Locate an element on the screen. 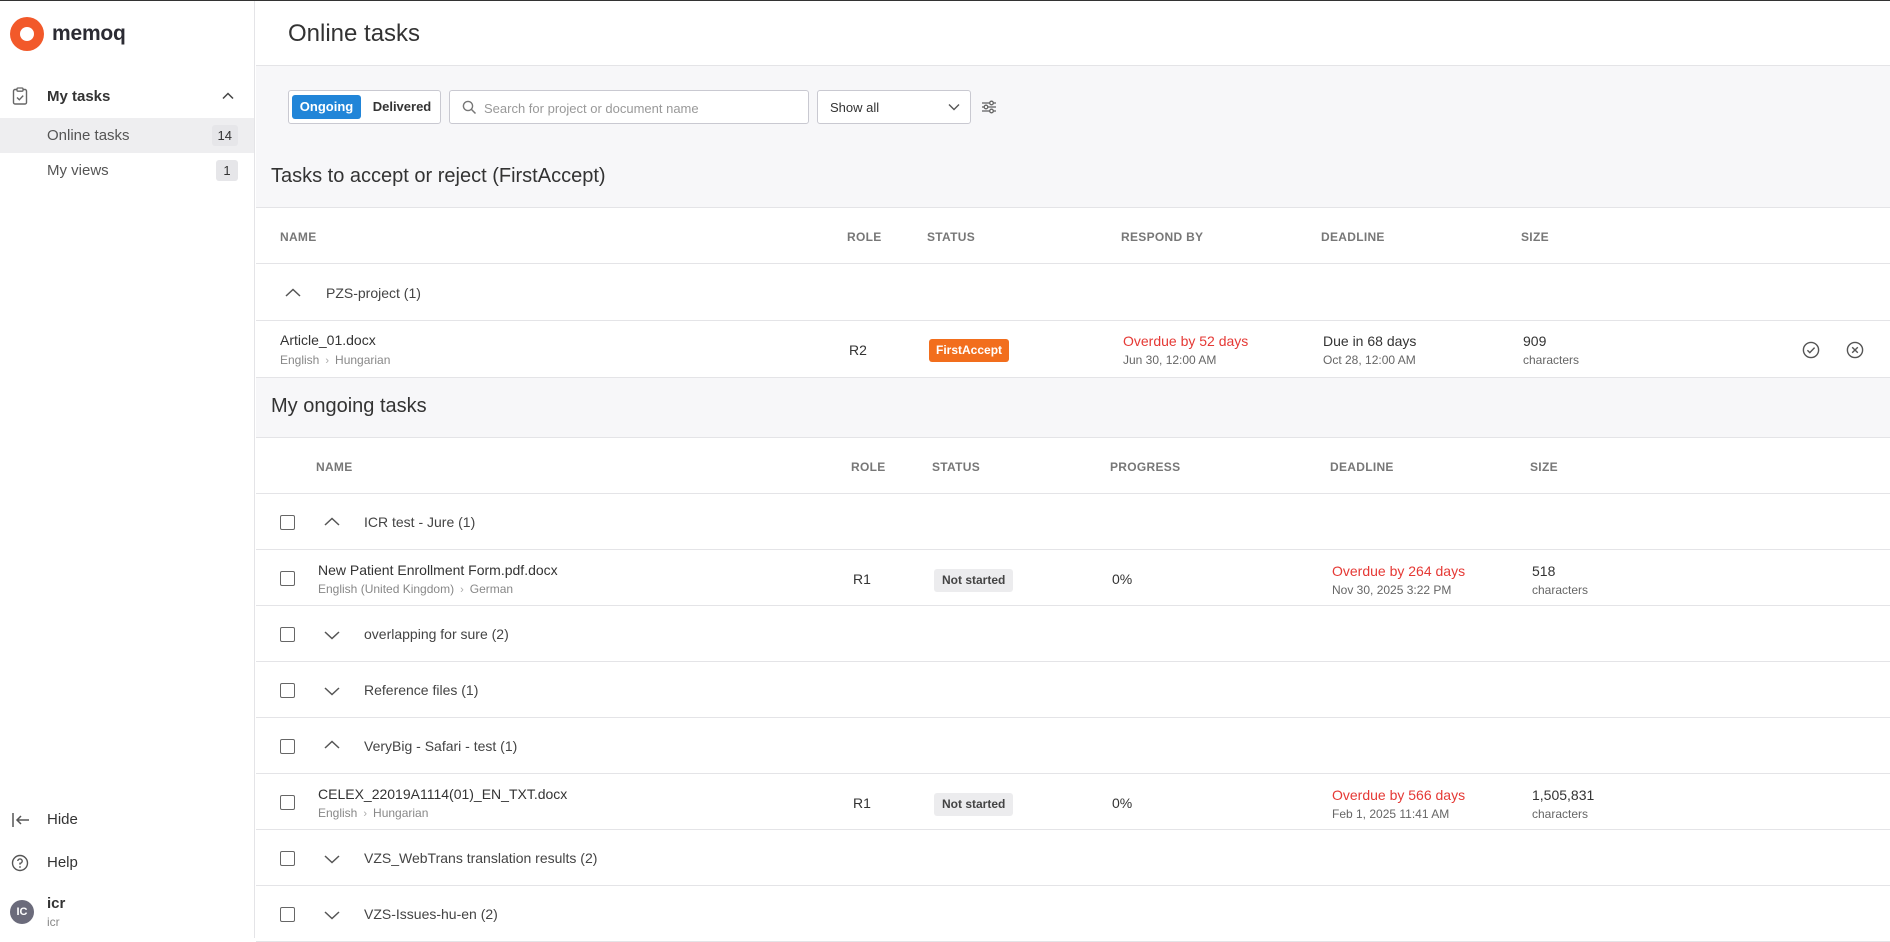  count-badge: 1 is located at coordinates (227, 170).